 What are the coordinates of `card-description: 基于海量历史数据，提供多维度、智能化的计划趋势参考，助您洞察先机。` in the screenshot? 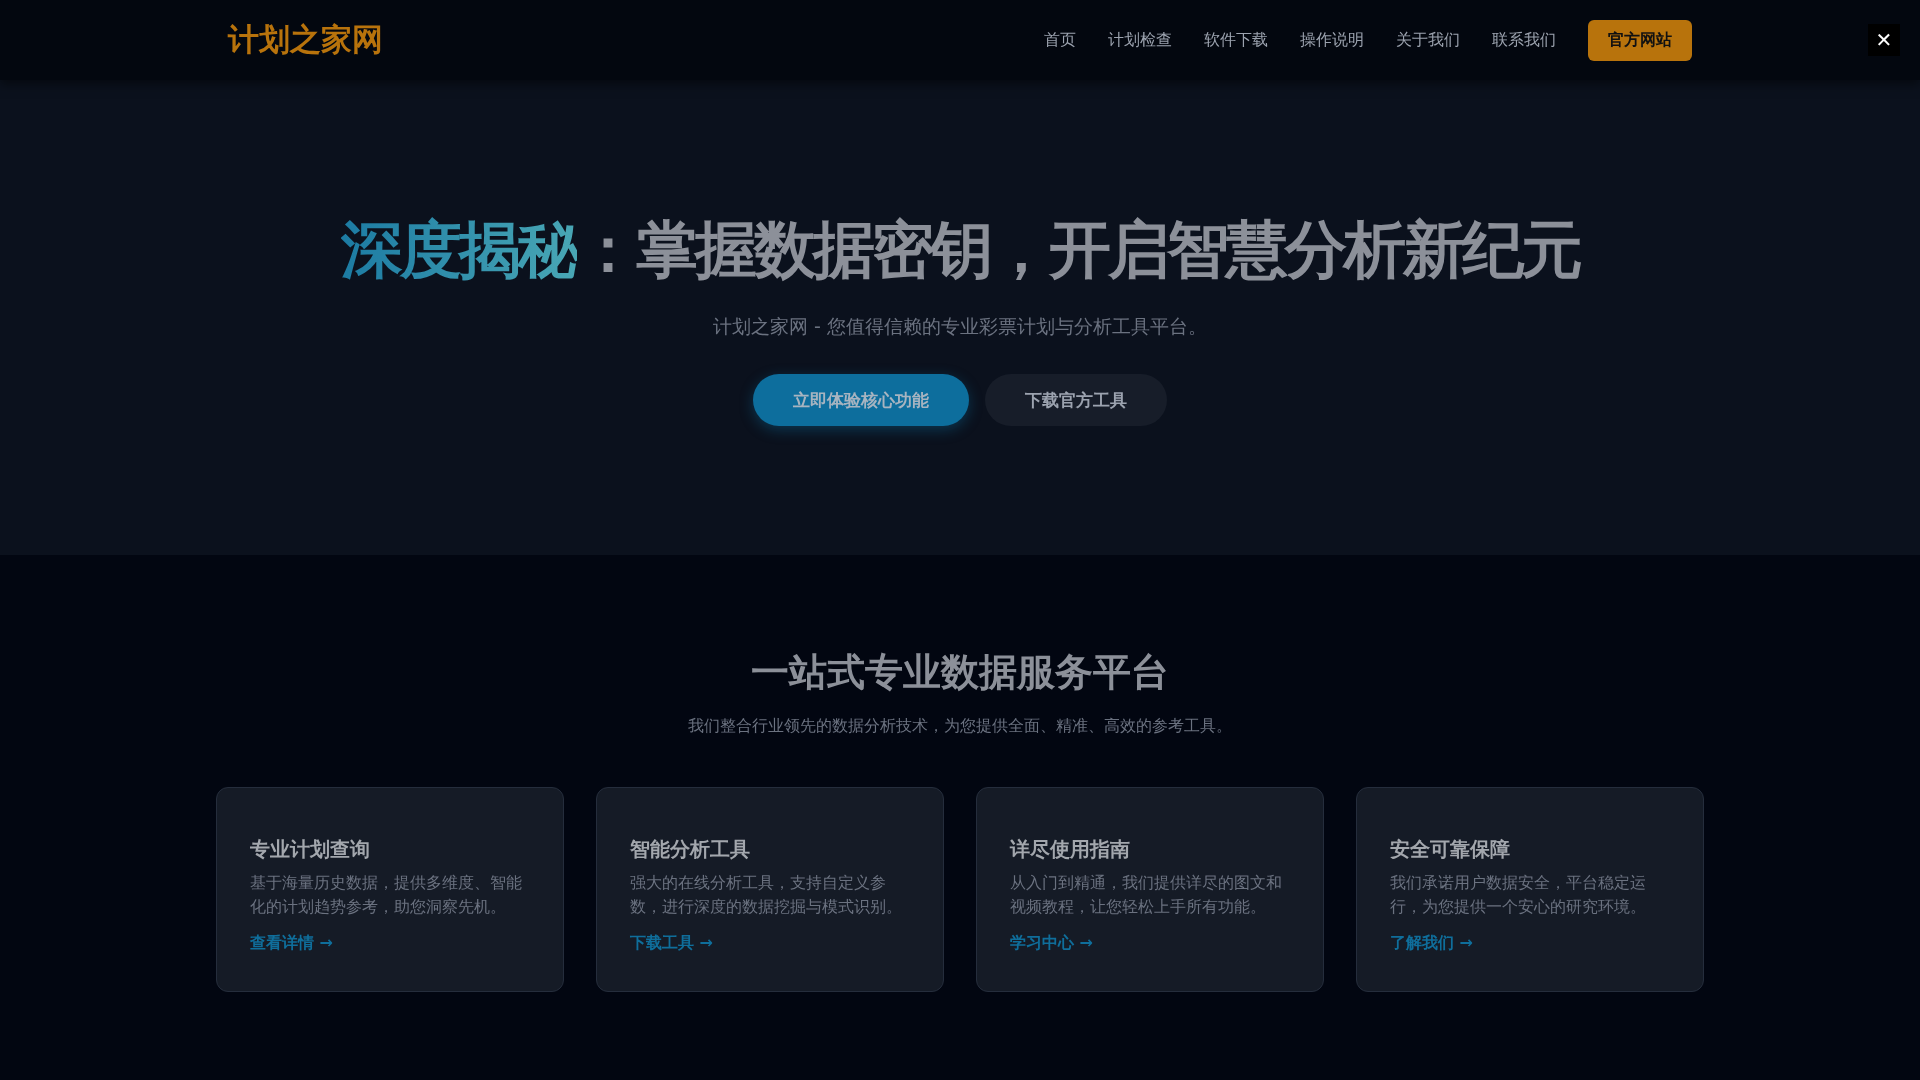 It's located at (386, 895).